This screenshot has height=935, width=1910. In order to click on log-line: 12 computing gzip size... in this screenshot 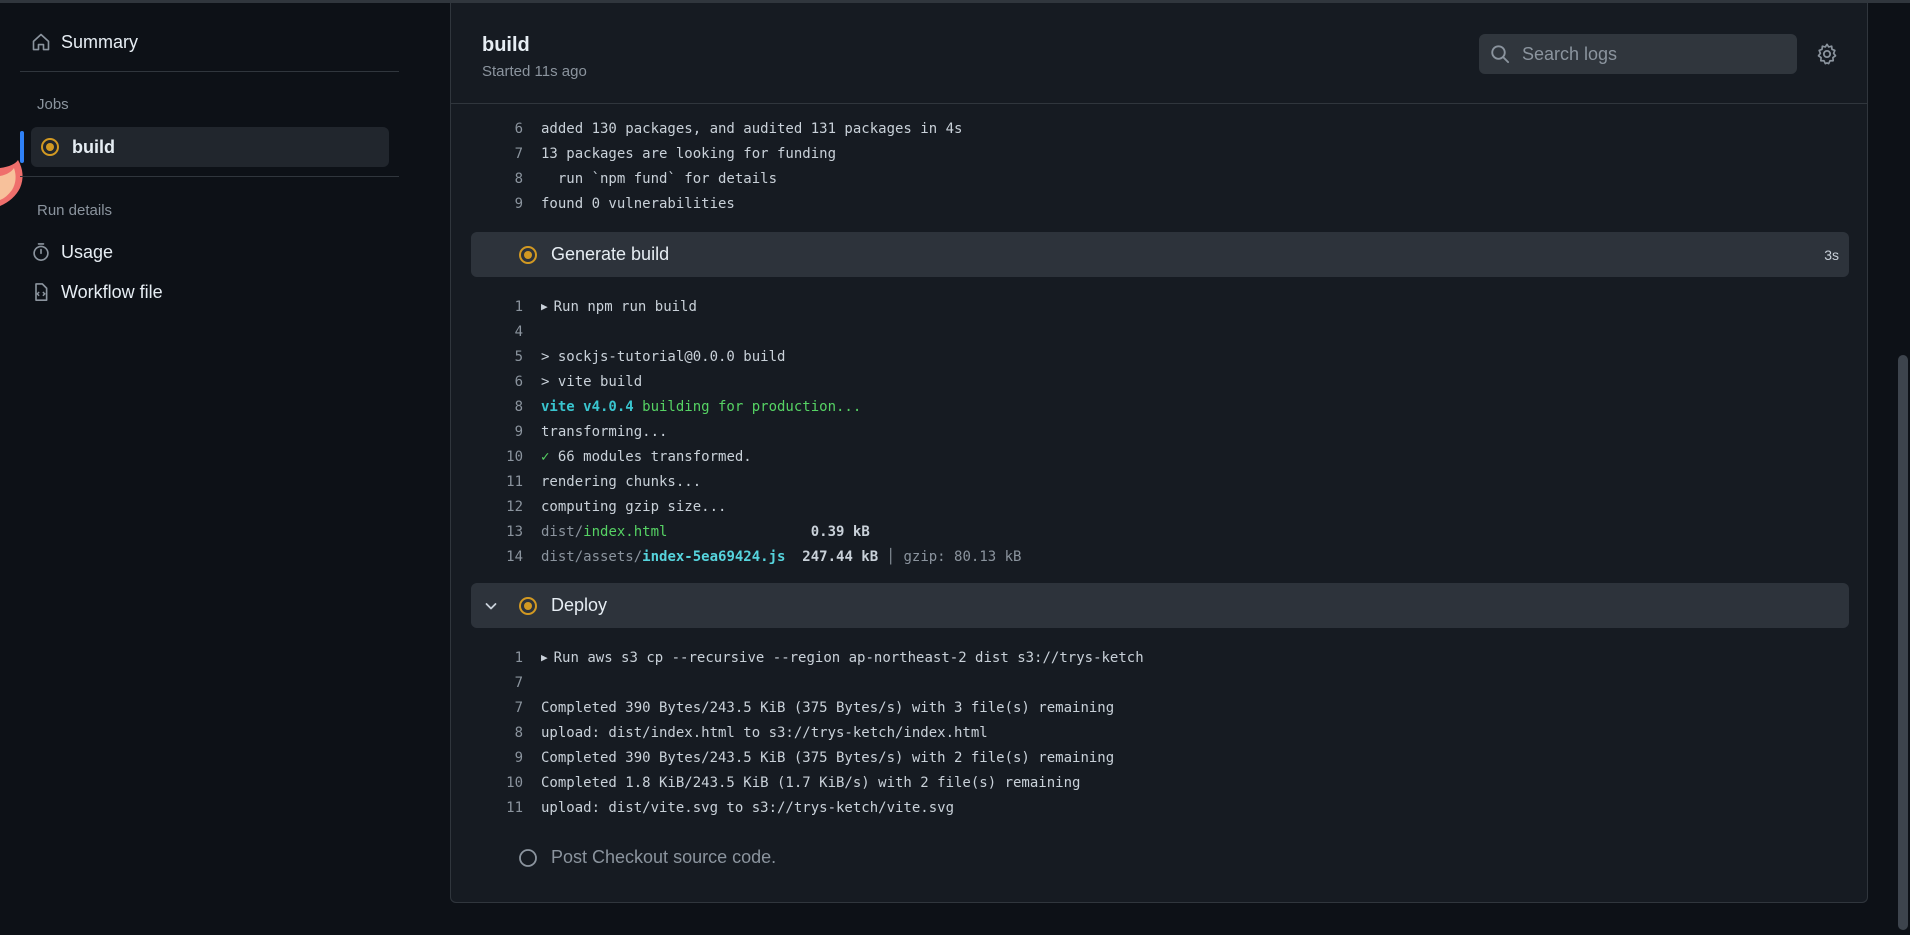, I will do `click(616, 506)`.